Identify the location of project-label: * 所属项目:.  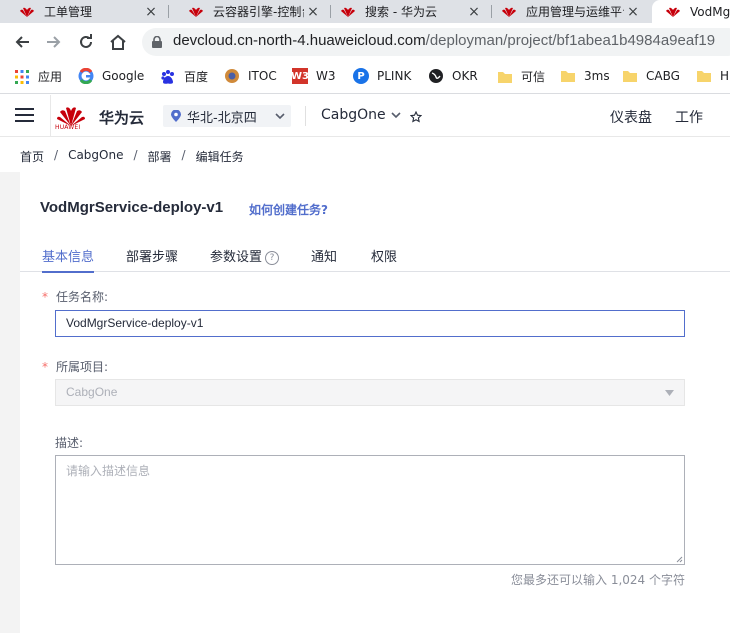
(75, 366).